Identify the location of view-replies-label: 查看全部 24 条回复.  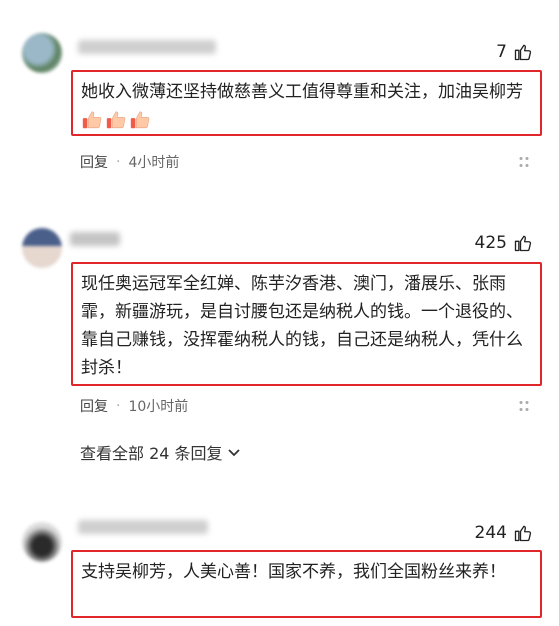
(151, 453).